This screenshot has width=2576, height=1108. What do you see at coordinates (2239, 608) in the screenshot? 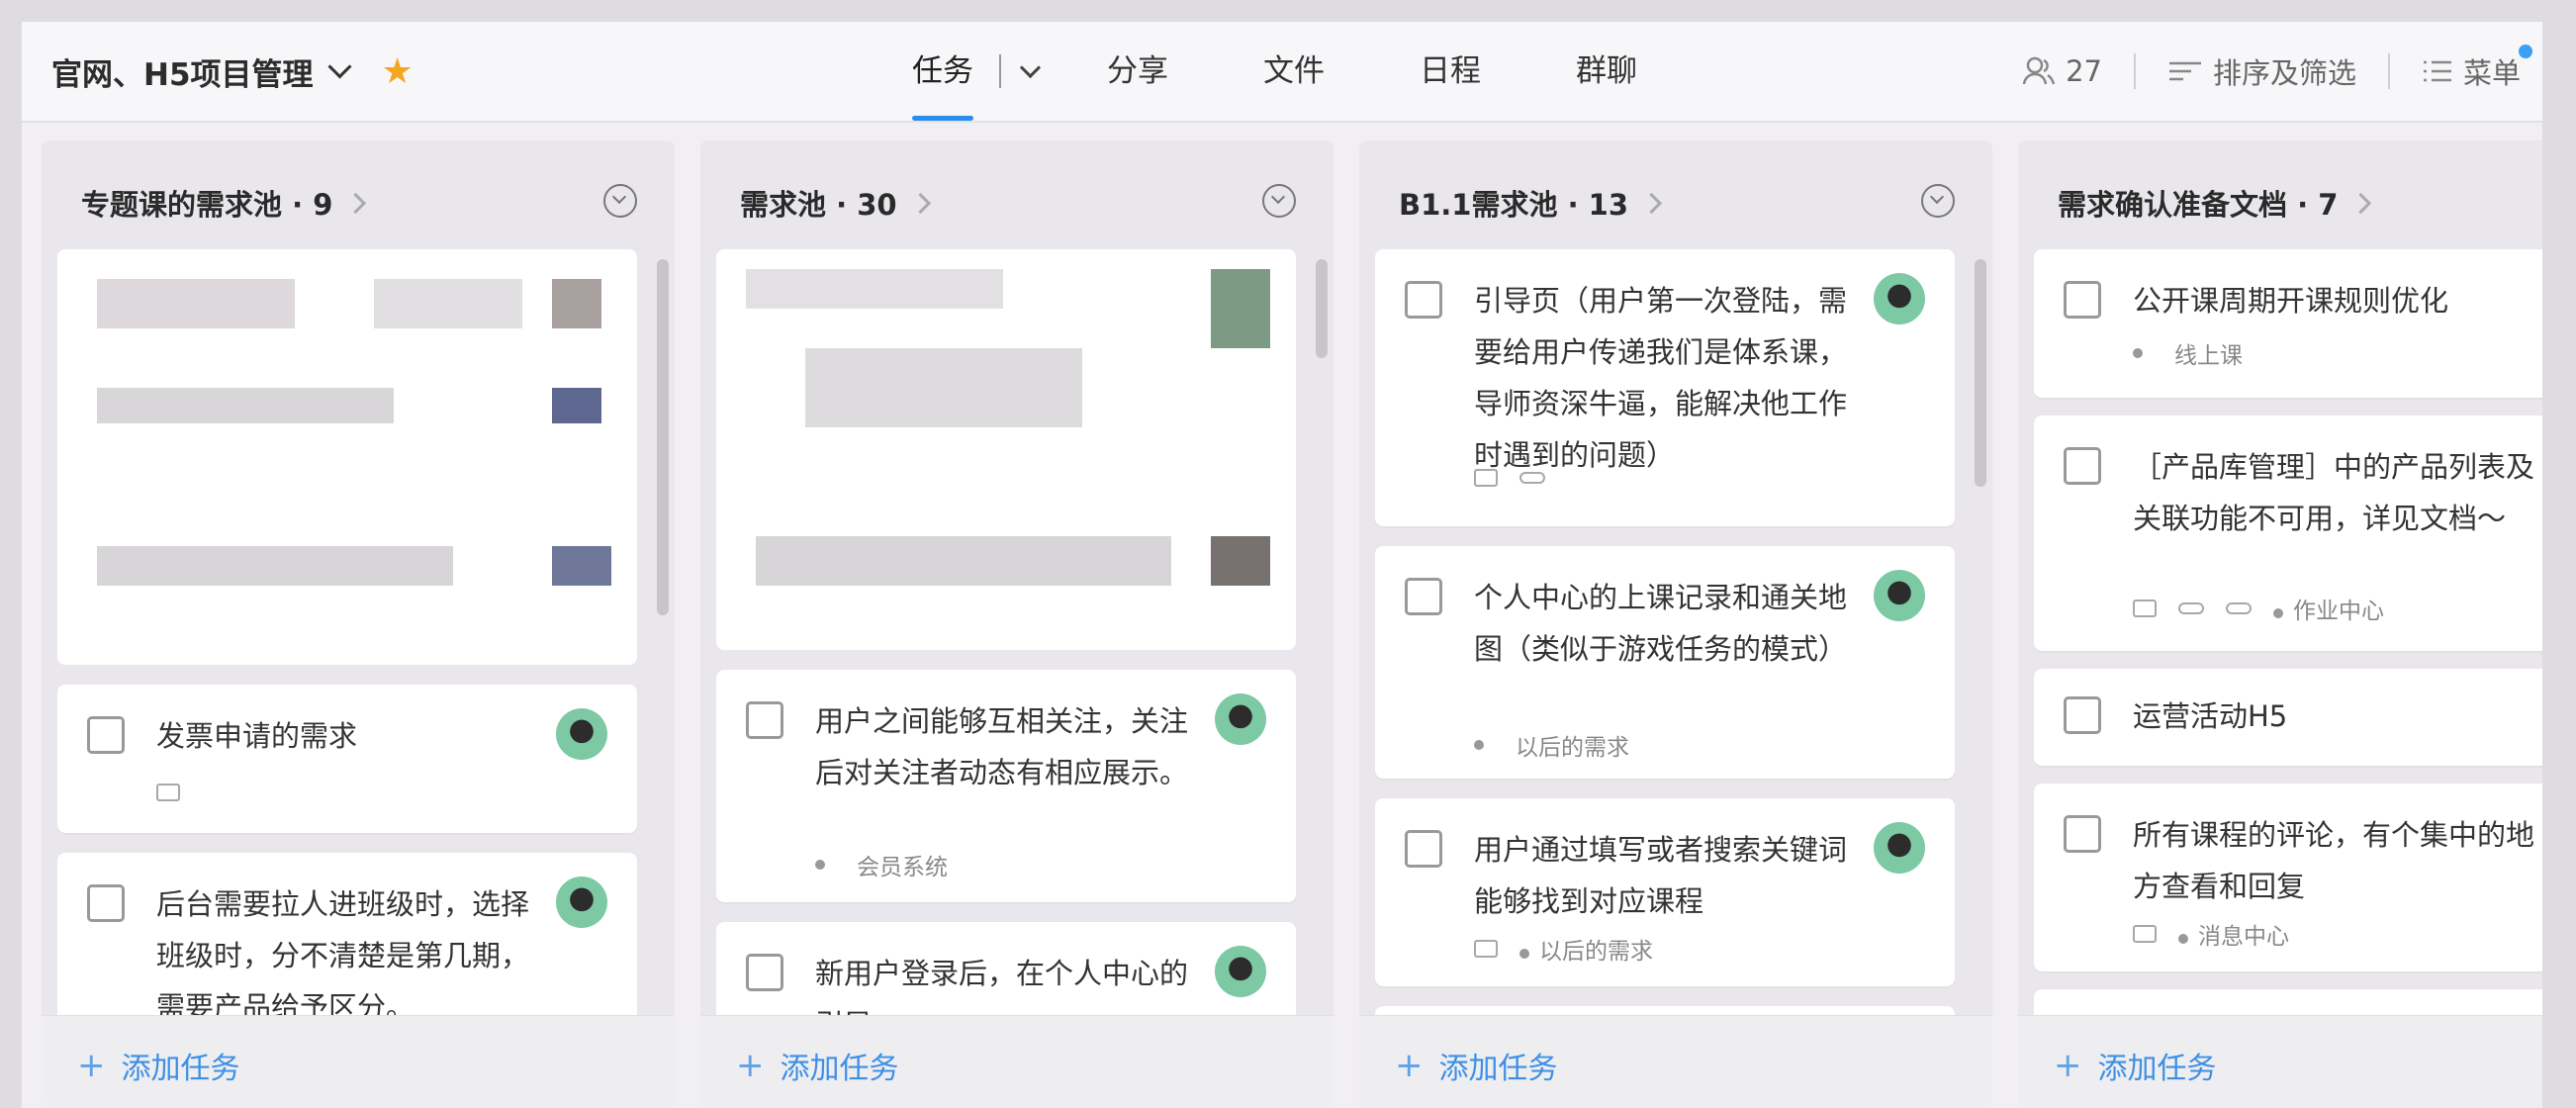
I see `link-icon` at bounding box center [2239, 608].